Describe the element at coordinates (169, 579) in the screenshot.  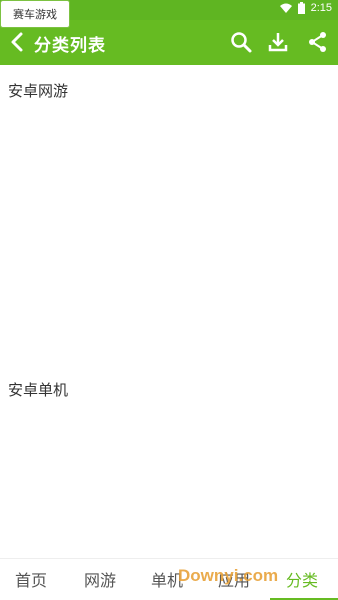
I see `bottom-nav: 首页 网游 单机 应用 分类` at that location.